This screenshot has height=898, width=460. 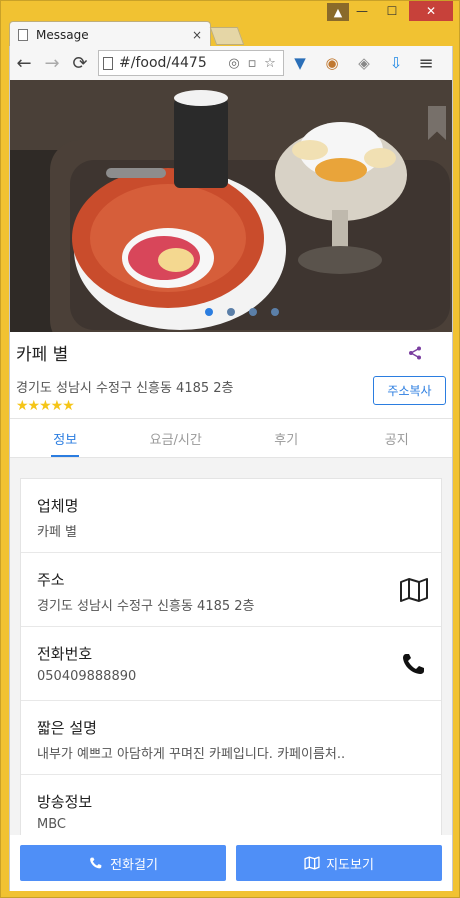 What do you see at coordinates (42, 355) in the screenshot?
I see `shop-name: 카페 별` at bounding box center [42, 355].